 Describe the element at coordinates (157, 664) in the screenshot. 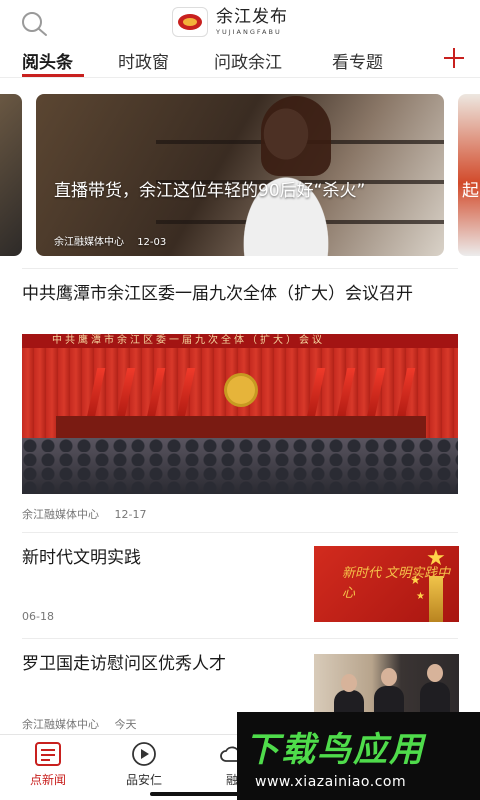

I see `news-item-title: 罗卫国走访慰问区优秀人才` at that location.